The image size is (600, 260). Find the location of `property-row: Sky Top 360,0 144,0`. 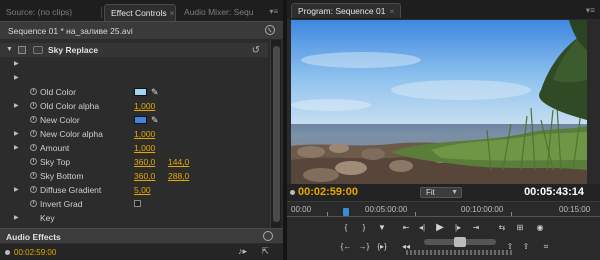

property-row: Sky Top 360,0 144,0 is located at coordinates (134, 162).